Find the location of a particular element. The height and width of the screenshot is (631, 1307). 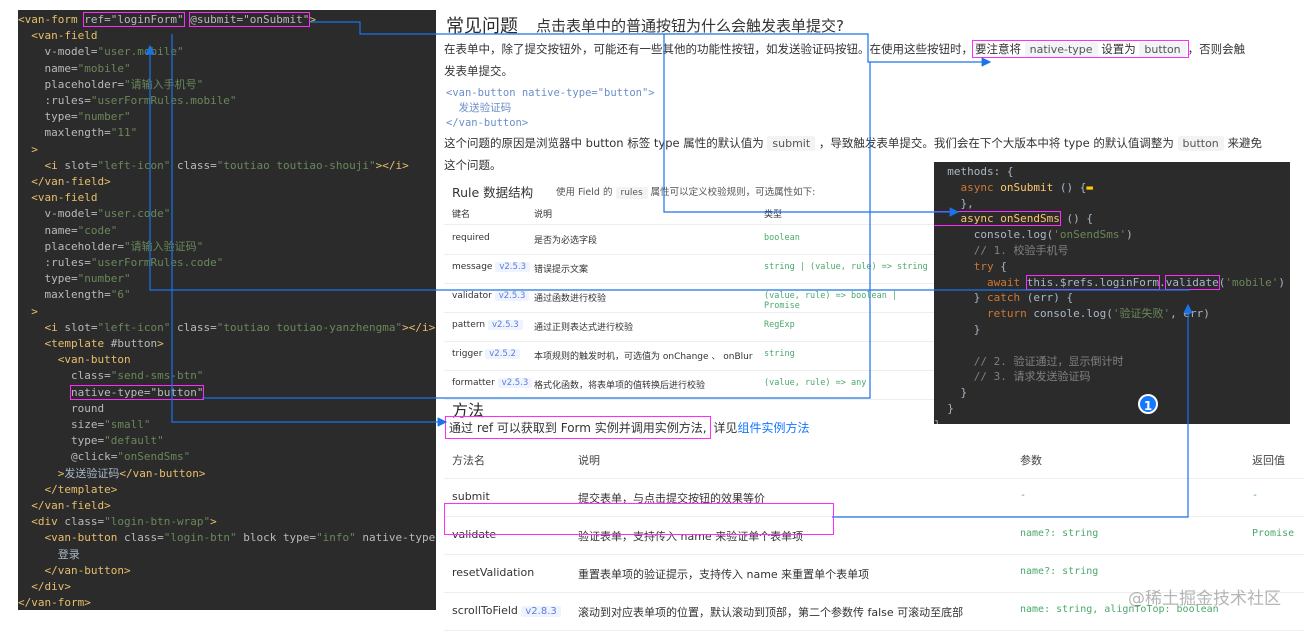

arrow-validate-row-to-code is located at coordinates (1012, 410).